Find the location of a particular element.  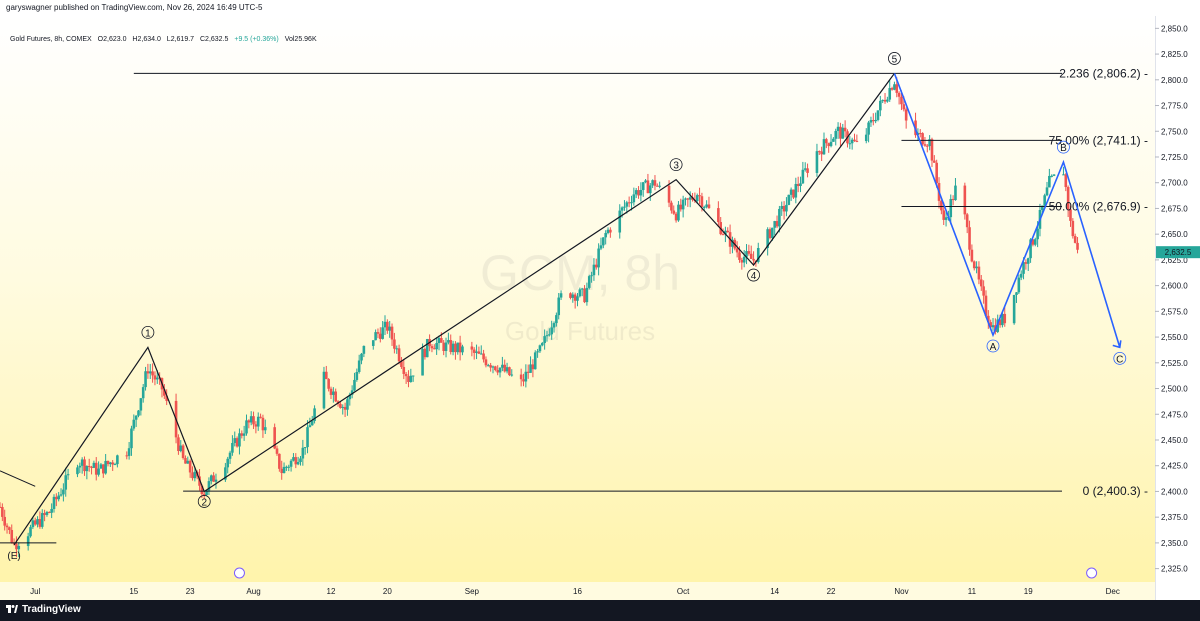

abc-label: C is located at coordinates (1119, 359).